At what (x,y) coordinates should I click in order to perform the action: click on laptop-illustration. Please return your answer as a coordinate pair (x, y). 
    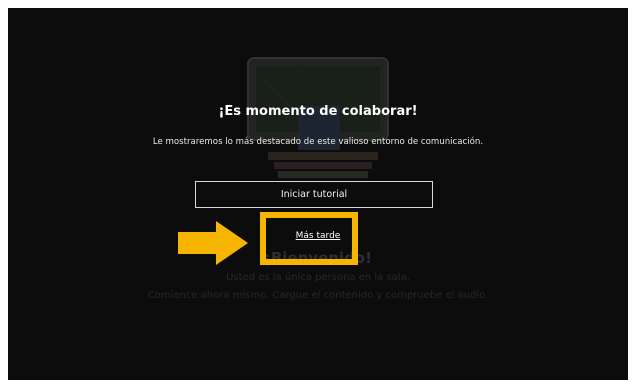
    Looking at the image, I should click on (318, 117).